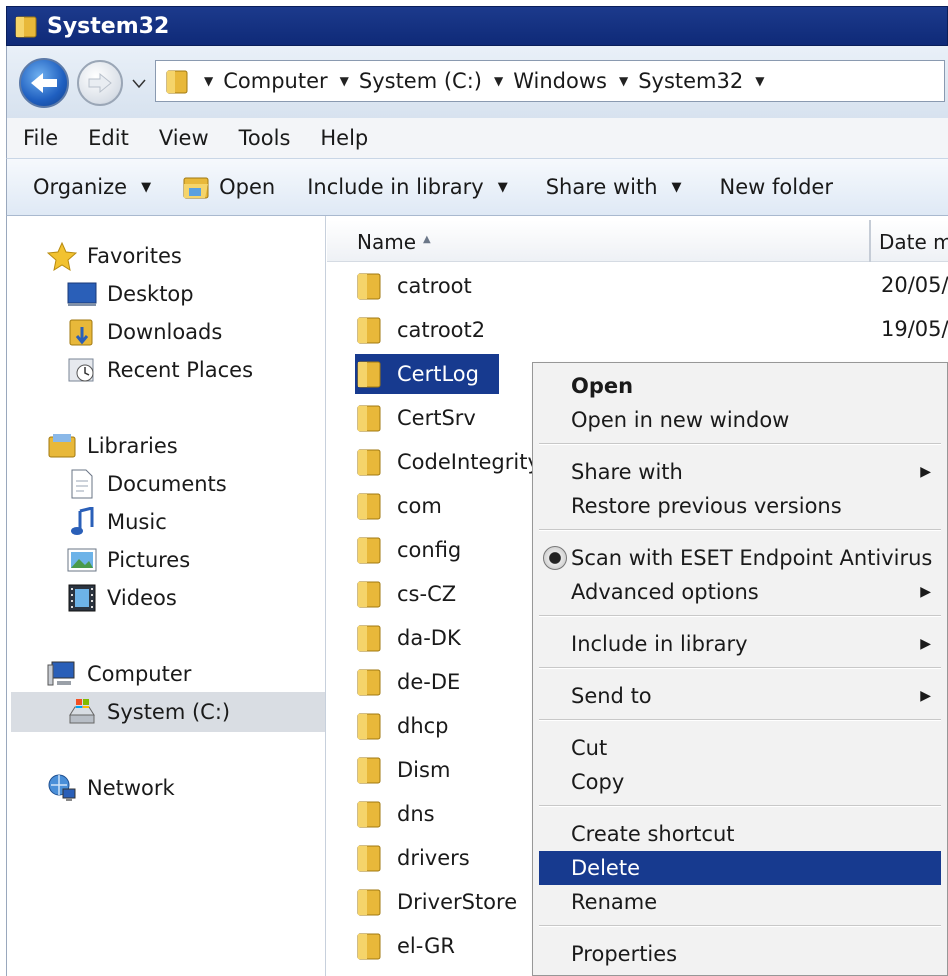 This screenshot has width=948, height=976. Describe the element at coordinates (119, 674) in the screenshot. I see `nav-computer: Computer` at that location.